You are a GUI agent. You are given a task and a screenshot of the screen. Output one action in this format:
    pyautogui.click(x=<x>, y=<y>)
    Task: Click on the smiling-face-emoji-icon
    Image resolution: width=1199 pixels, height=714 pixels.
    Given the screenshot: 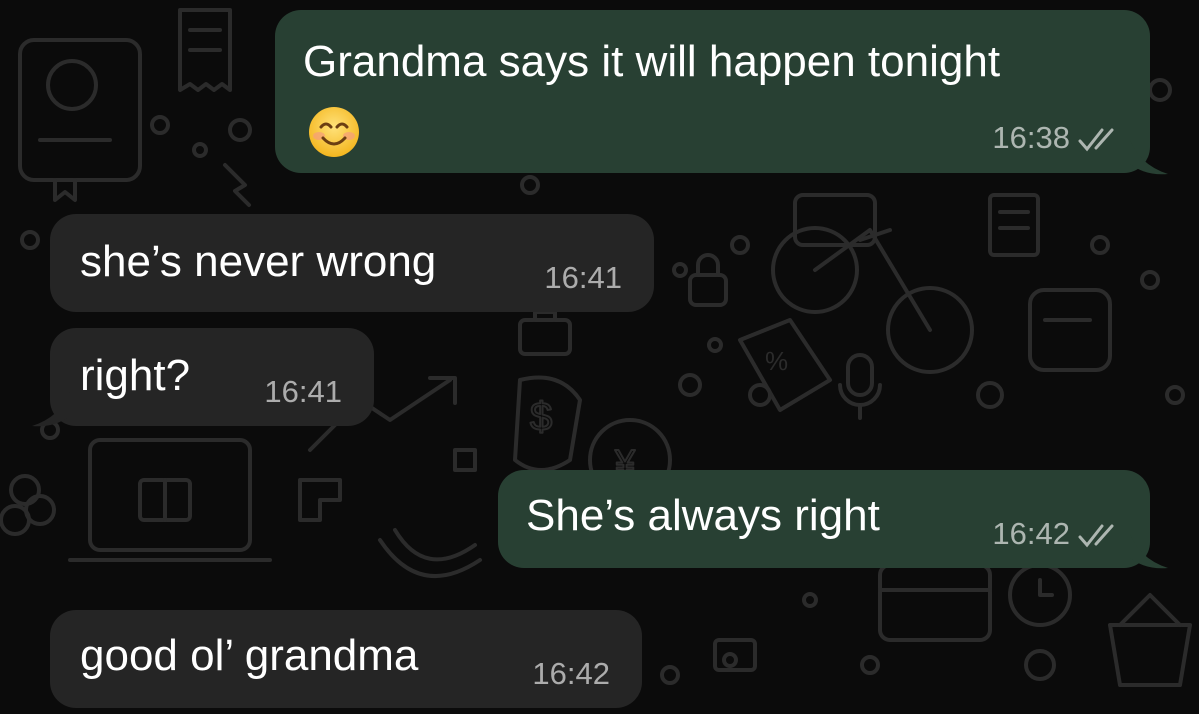 What is the action you would take?
    pyautogui.click(x=334, y=132)
    